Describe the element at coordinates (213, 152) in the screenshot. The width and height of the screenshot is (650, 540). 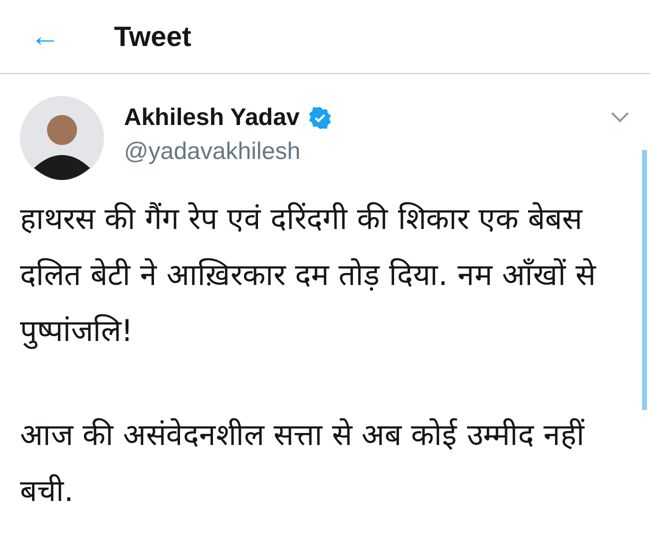
I see `author-handle: @yadavakhilesh` at that location.